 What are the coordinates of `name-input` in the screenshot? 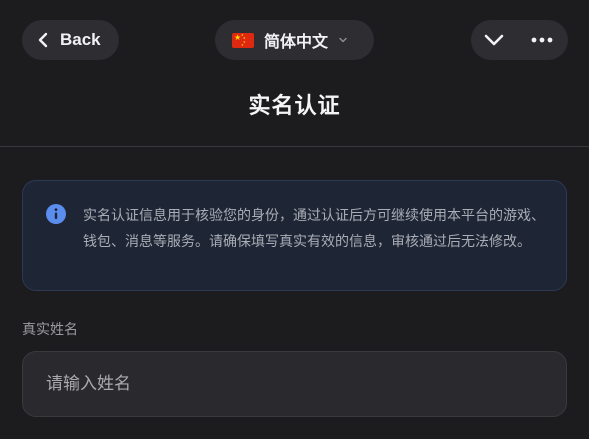 It's located at (294, 384).